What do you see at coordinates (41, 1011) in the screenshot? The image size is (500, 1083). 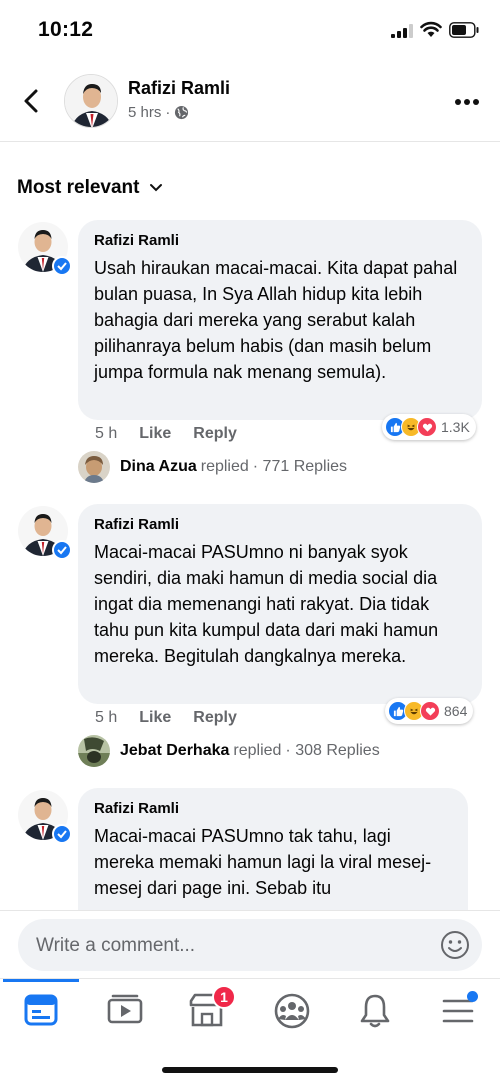 I see `news-feed-tab-icon` at bounding box center [41, 1011].